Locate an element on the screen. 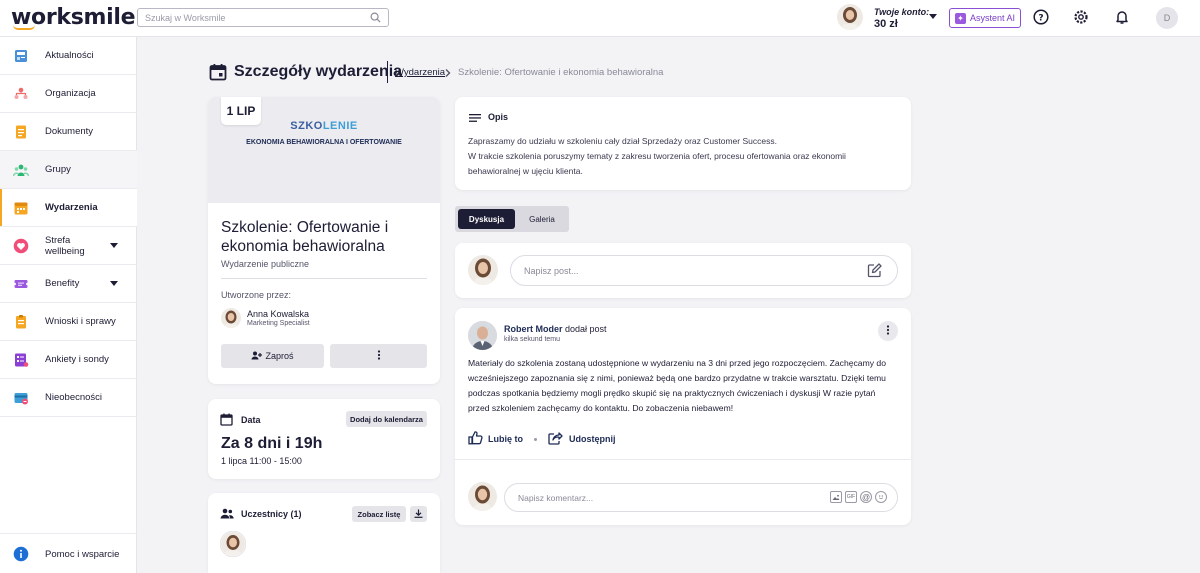  sidebar-item-absences: Nieobecności is located at coordinates (68, 398).